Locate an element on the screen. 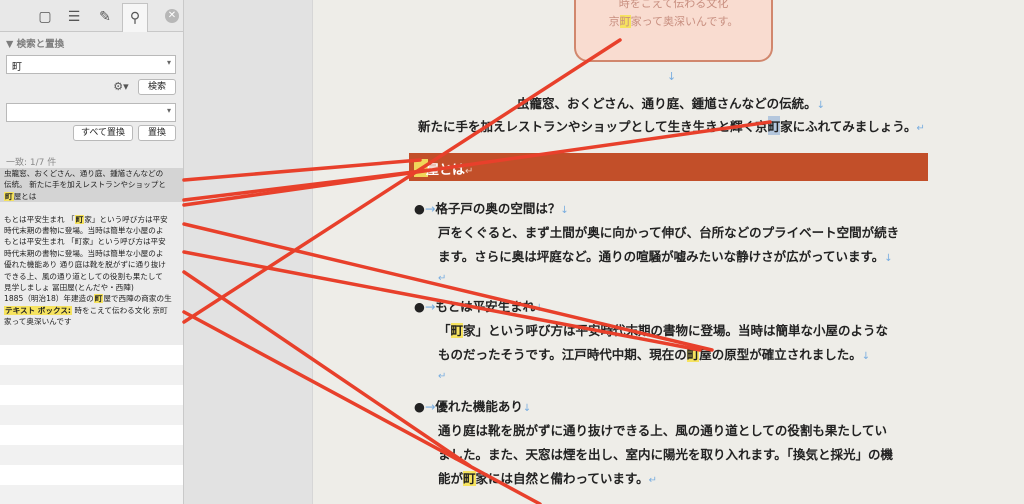  result-row: 伝統。 新たに手を加えレストランやショップと is located at coordinates (91, 185).